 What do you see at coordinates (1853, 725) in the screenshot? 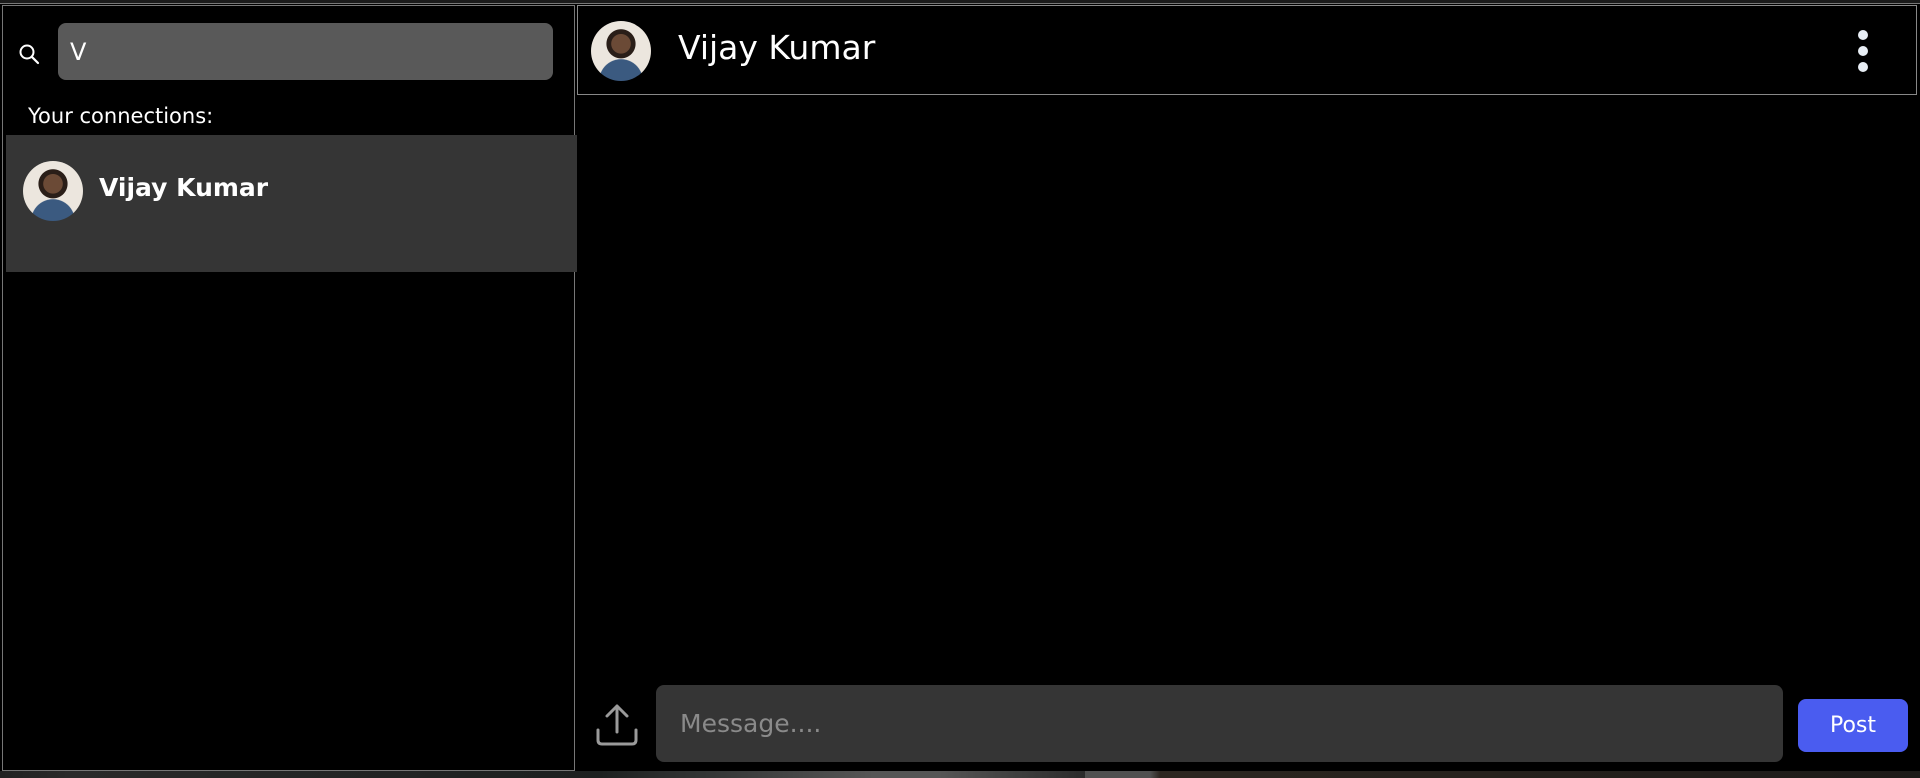
I see `post-button: Post` at bounding box center [1853, 725].